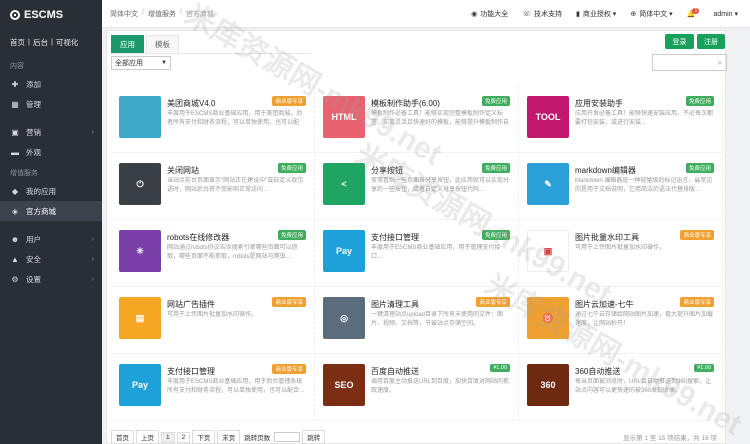 The width and height of the screenshot is (750, 444). What do you see at coordinates (405, 103) in the screenshot?
I see `app-name: 模板制作助手(6.00)` at bounding box center [405, 103].